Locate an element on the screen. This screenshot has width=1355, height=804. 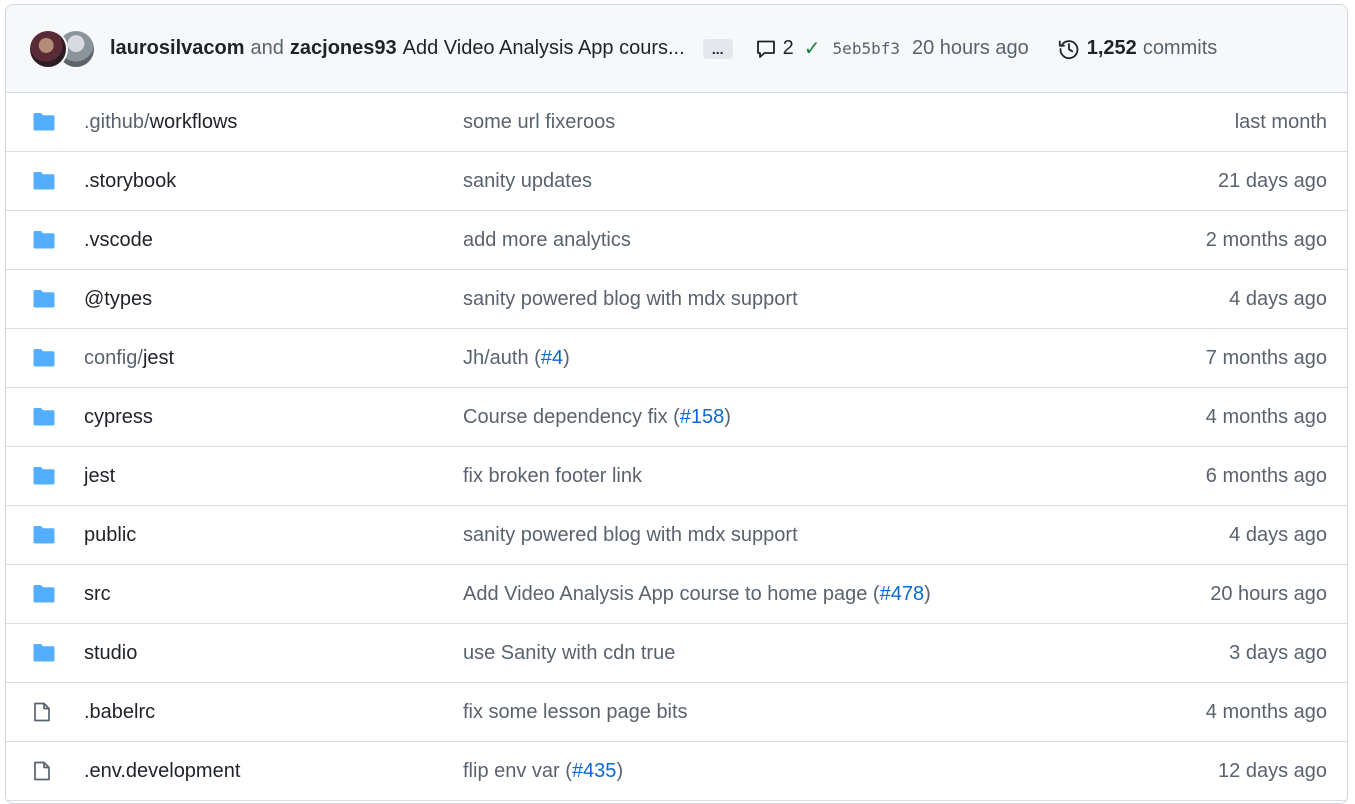
avatar-group is located at coordinates (60, 48).